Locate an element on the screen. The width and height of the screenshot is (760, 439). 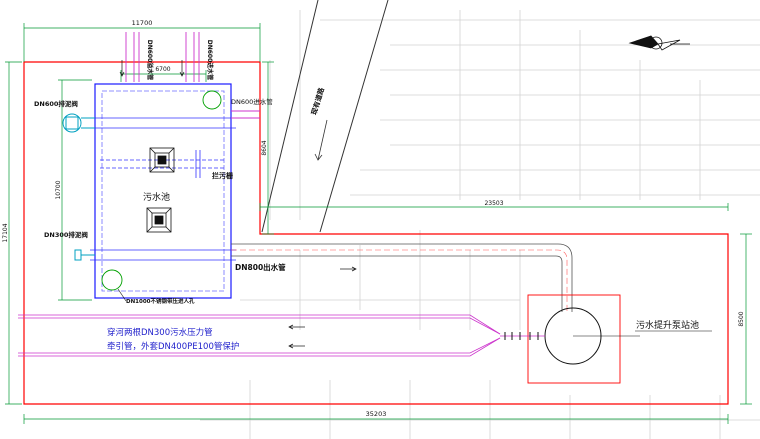
road-label: 现有道路 is located at coordinates (317, 101).